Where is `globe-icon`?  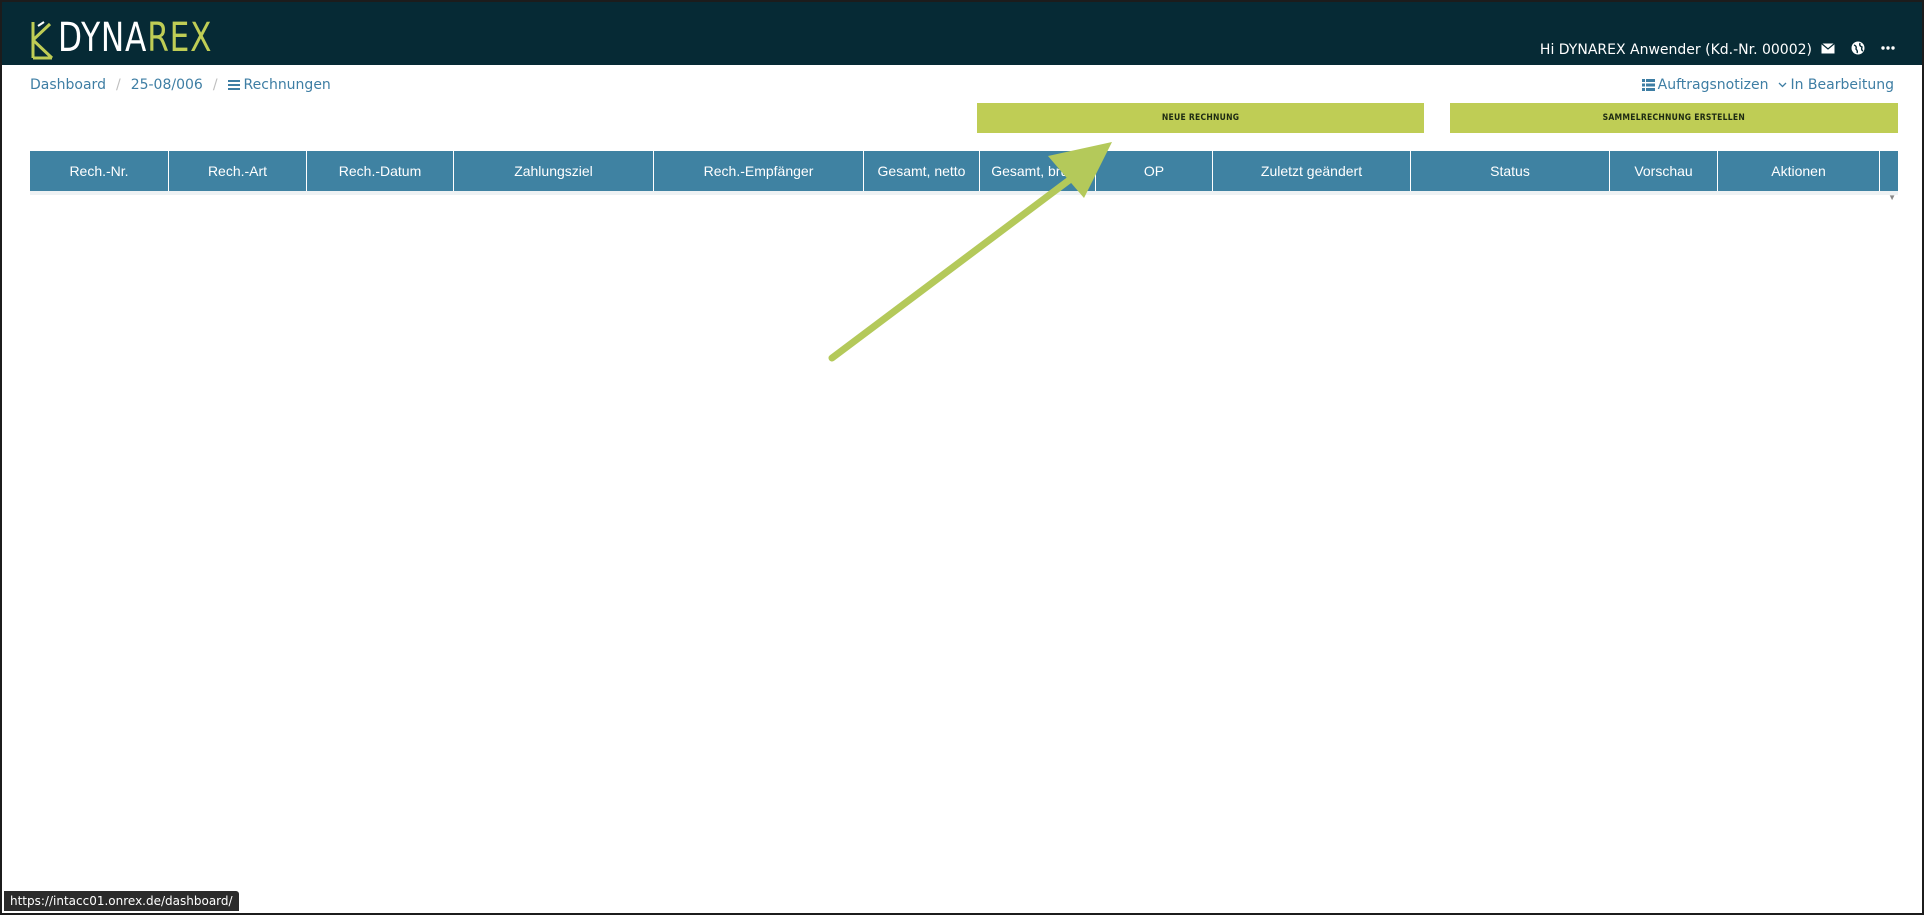
globe-icon is located at coordinates (1858, 48).